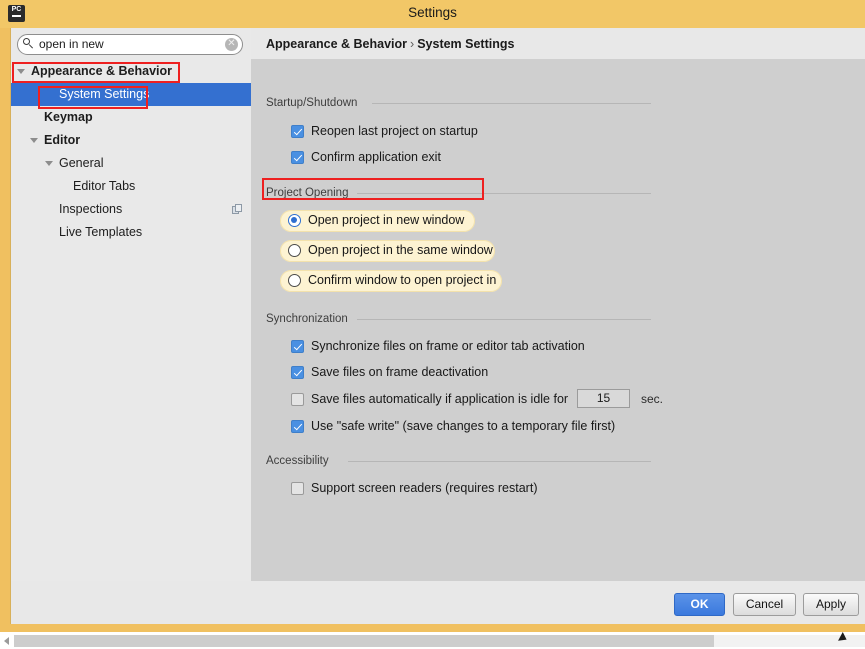  Describe the element at coordinates (62, 140) in the screenshot. I see `sidebar-item-label: Editor` at that location.